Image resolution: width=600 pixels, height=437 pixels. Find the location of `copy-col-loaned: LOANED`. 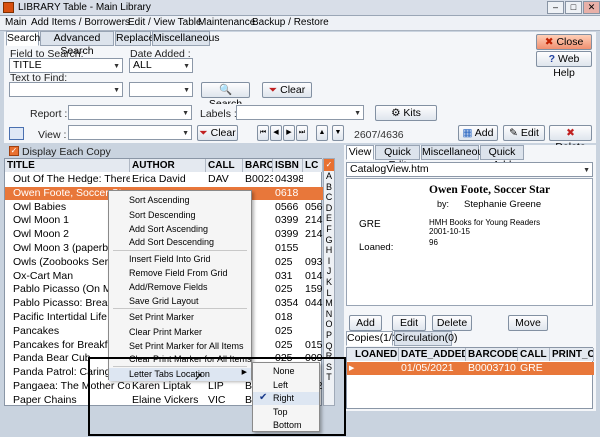

copy-col-loaned: LOANED is located at coordinates (373, 354).